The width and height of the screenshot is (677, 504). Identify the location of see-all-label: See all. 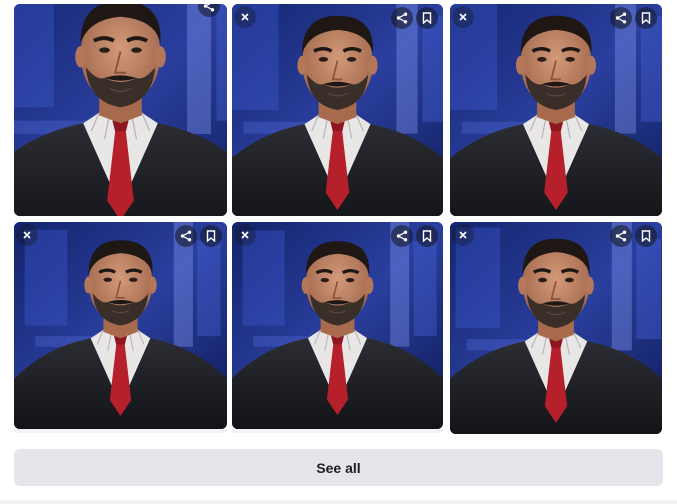
(338, 467).